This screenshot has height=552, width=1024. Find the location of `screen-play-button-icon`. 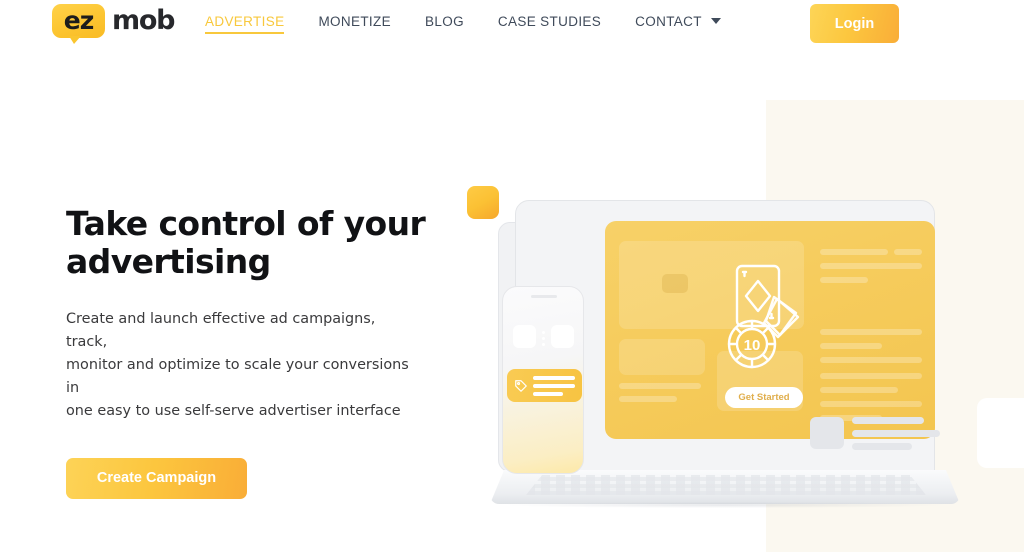

screen-play-button-icon is located at coordinates (675, 283).